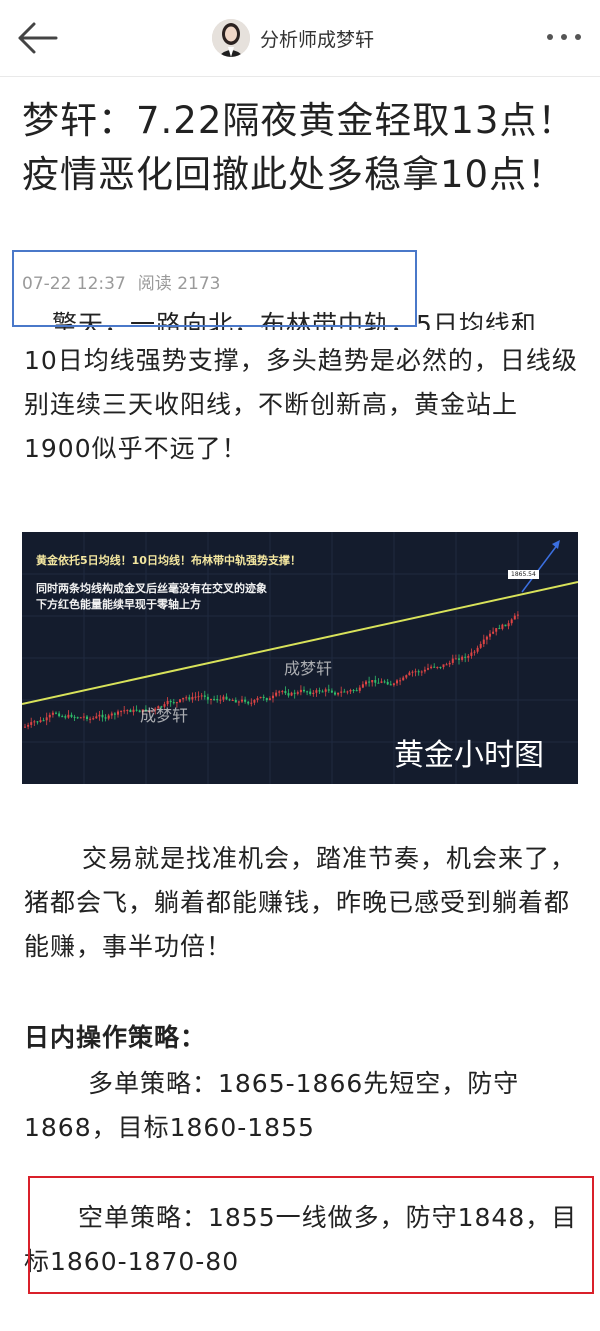  I want to click on read-label: 阅读, so click(154, 284).